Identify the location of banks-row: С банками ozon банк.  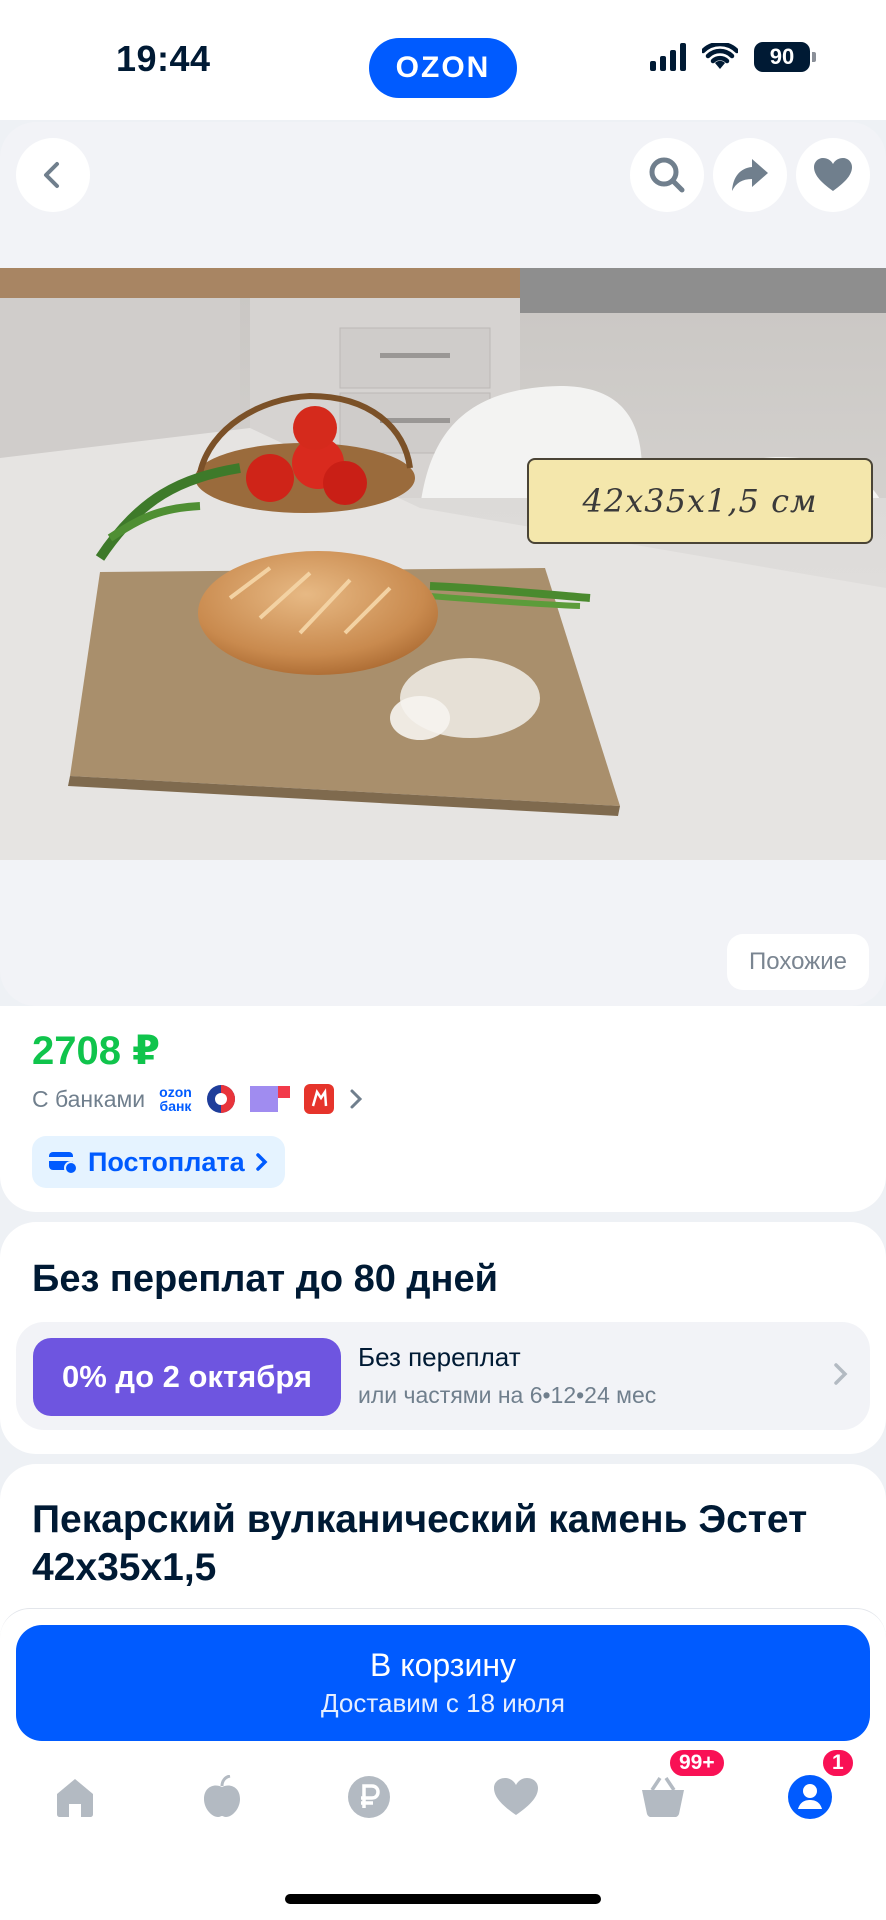
(198, 1099).